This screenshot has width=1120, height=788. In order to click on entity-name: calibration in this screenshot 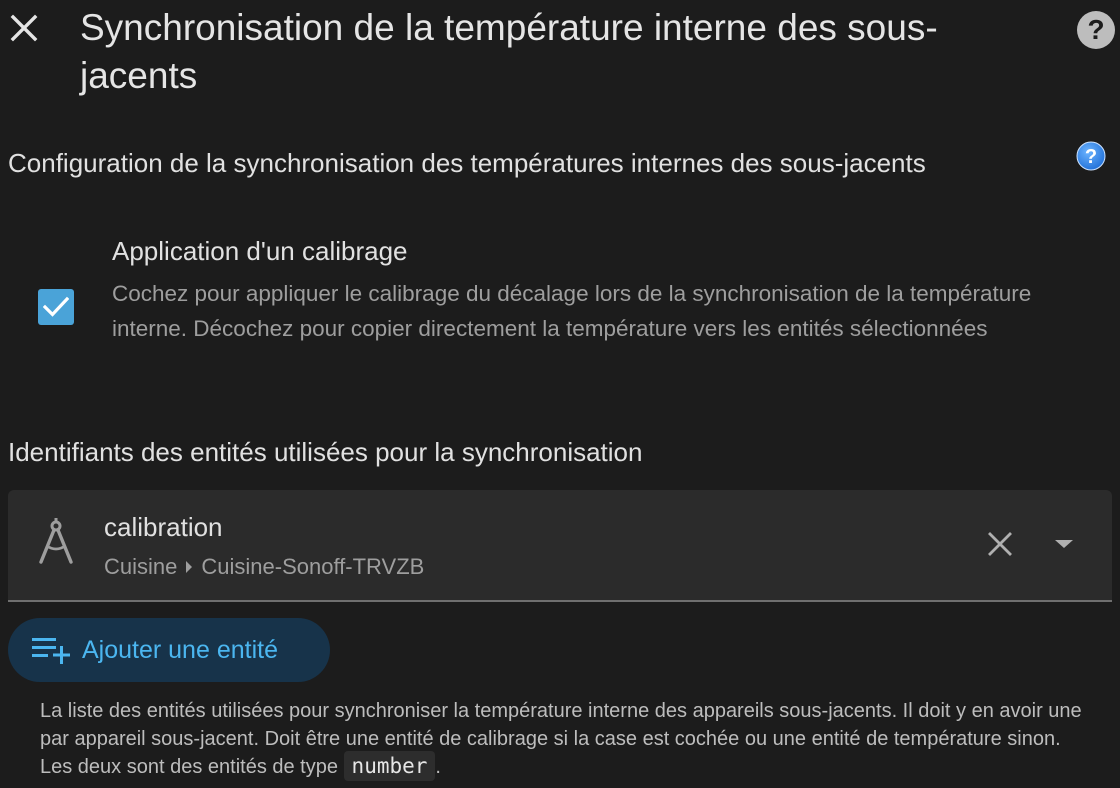, I will do `click(163, 527)`.